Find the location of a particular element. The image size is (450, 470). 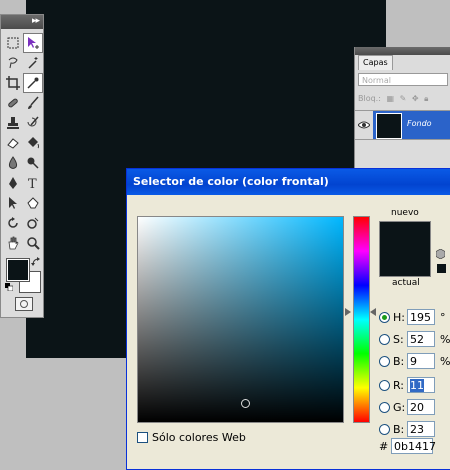

svg-text: T is located at coordinates (32, 183).